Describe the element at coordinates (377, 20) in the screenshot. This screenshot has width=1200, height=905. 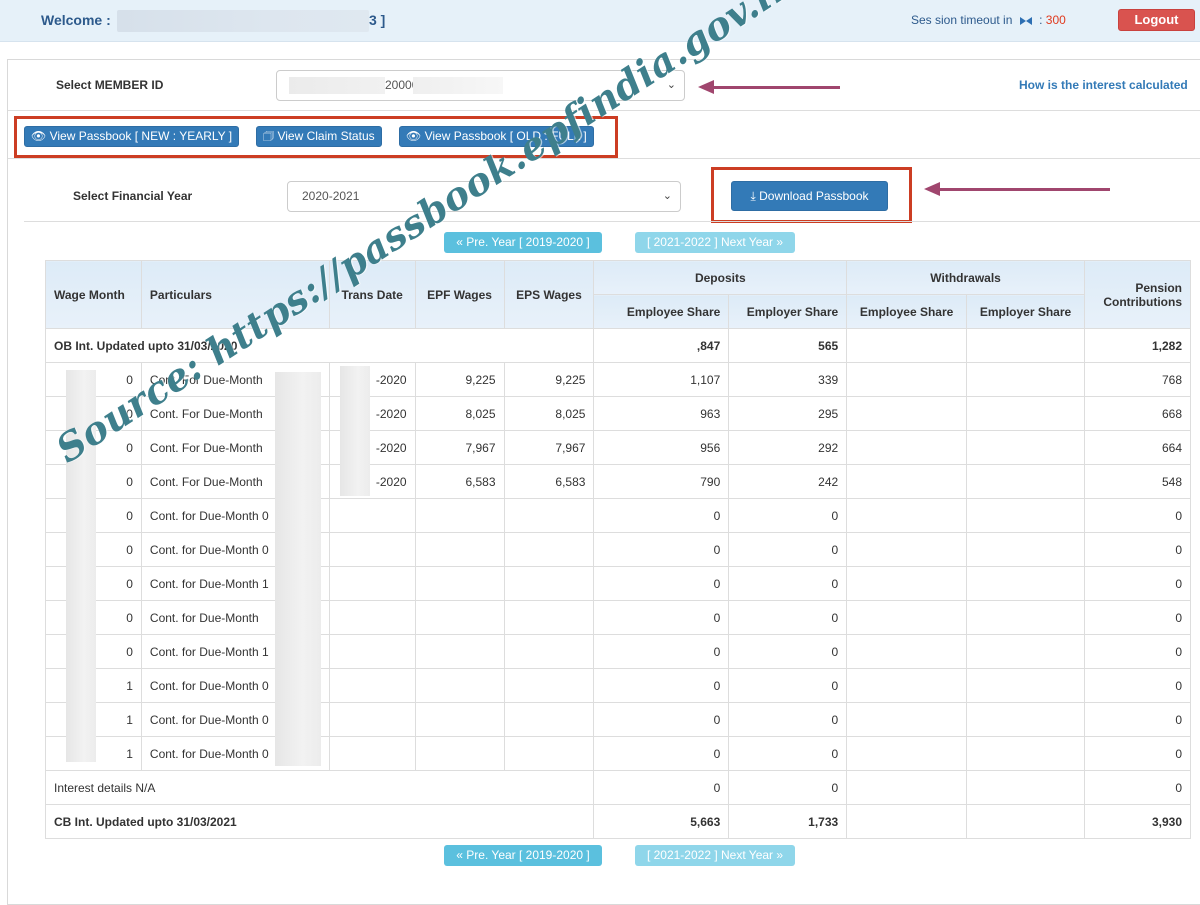
I see `welcome-tail: 3 ]` at that location.